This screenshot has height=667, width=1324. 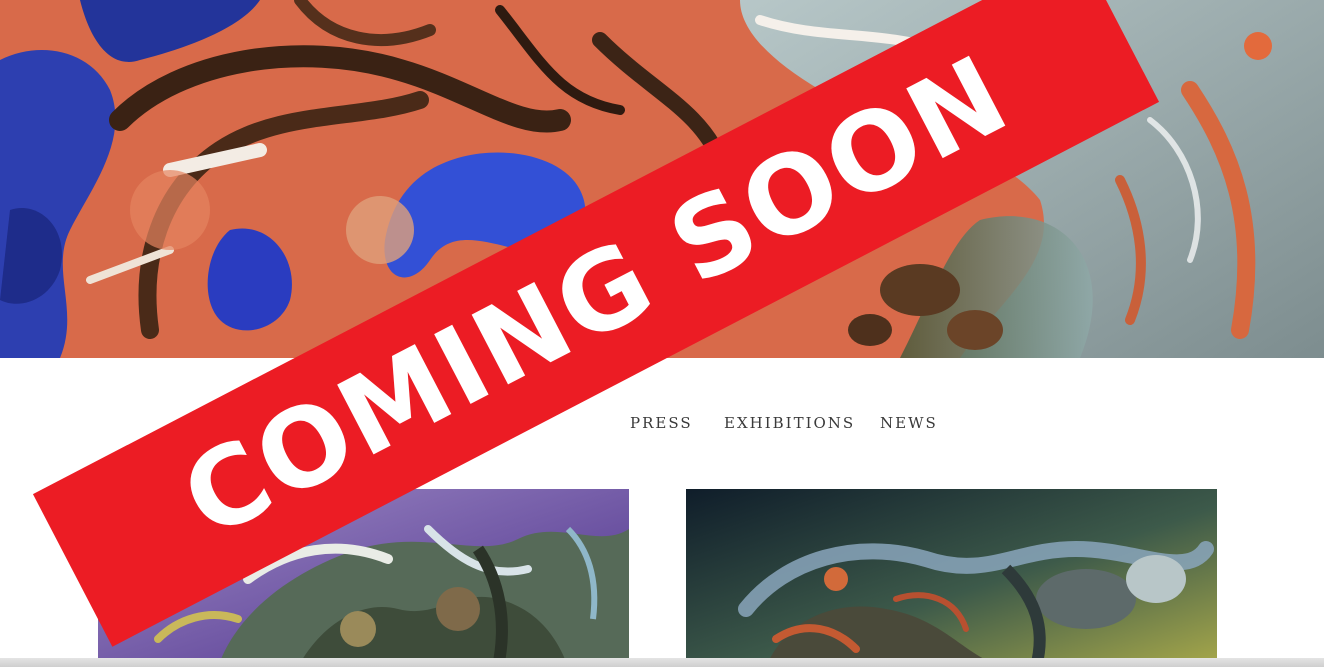 I want to click on main-nav: BIOGRAPHY PRESS EXHIBITIONS NEWS, so click(x=662, y=425).